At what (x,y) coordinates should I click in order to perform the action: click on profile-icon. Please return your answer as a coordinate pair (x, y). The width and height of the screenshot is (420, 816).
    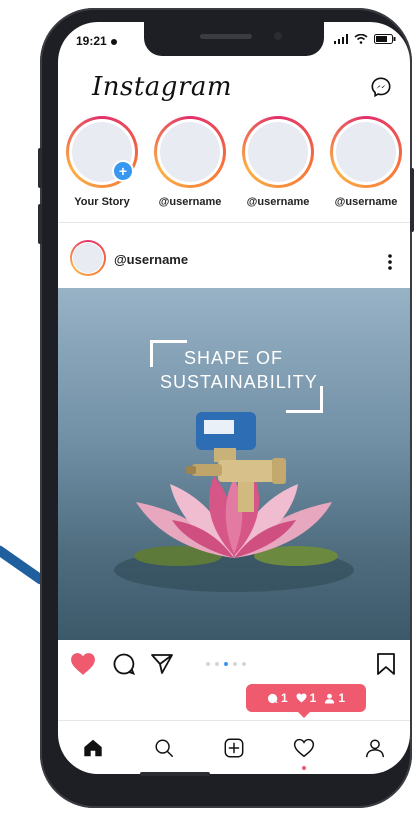
    Looking at the image, I should click on (374, 748).